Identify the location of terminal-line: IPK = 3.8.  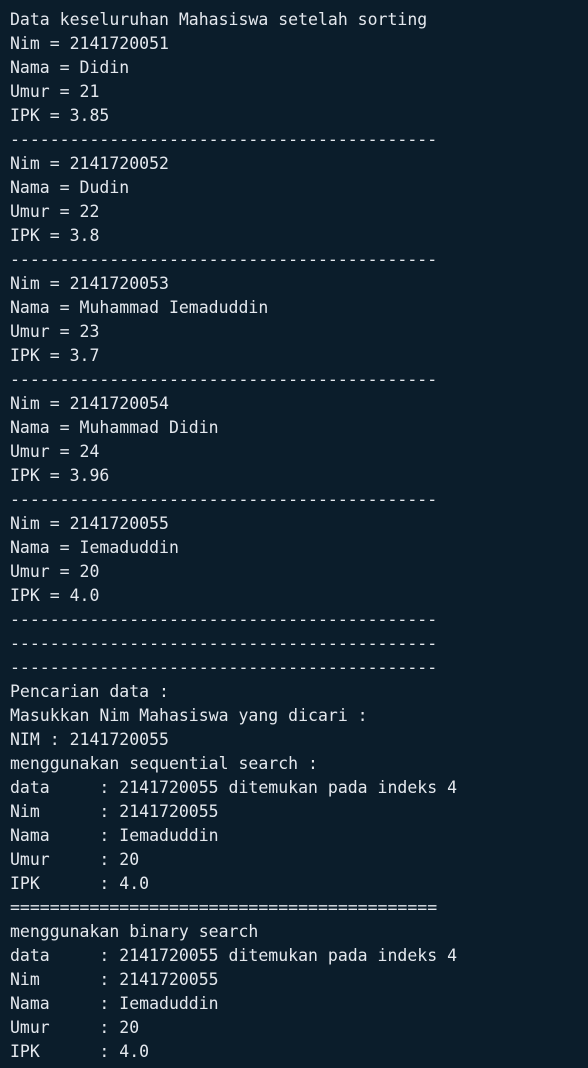
(55, 235).